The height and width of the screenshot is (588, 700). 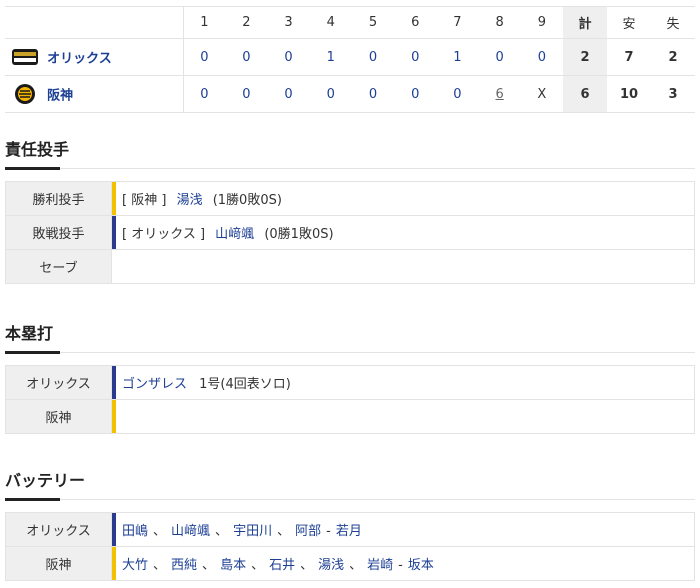 I want to click on battery-row-away: オリックス 田嶋、山﨑颯、宇田川、阿部 - 若月, so click(x=350, y=529).